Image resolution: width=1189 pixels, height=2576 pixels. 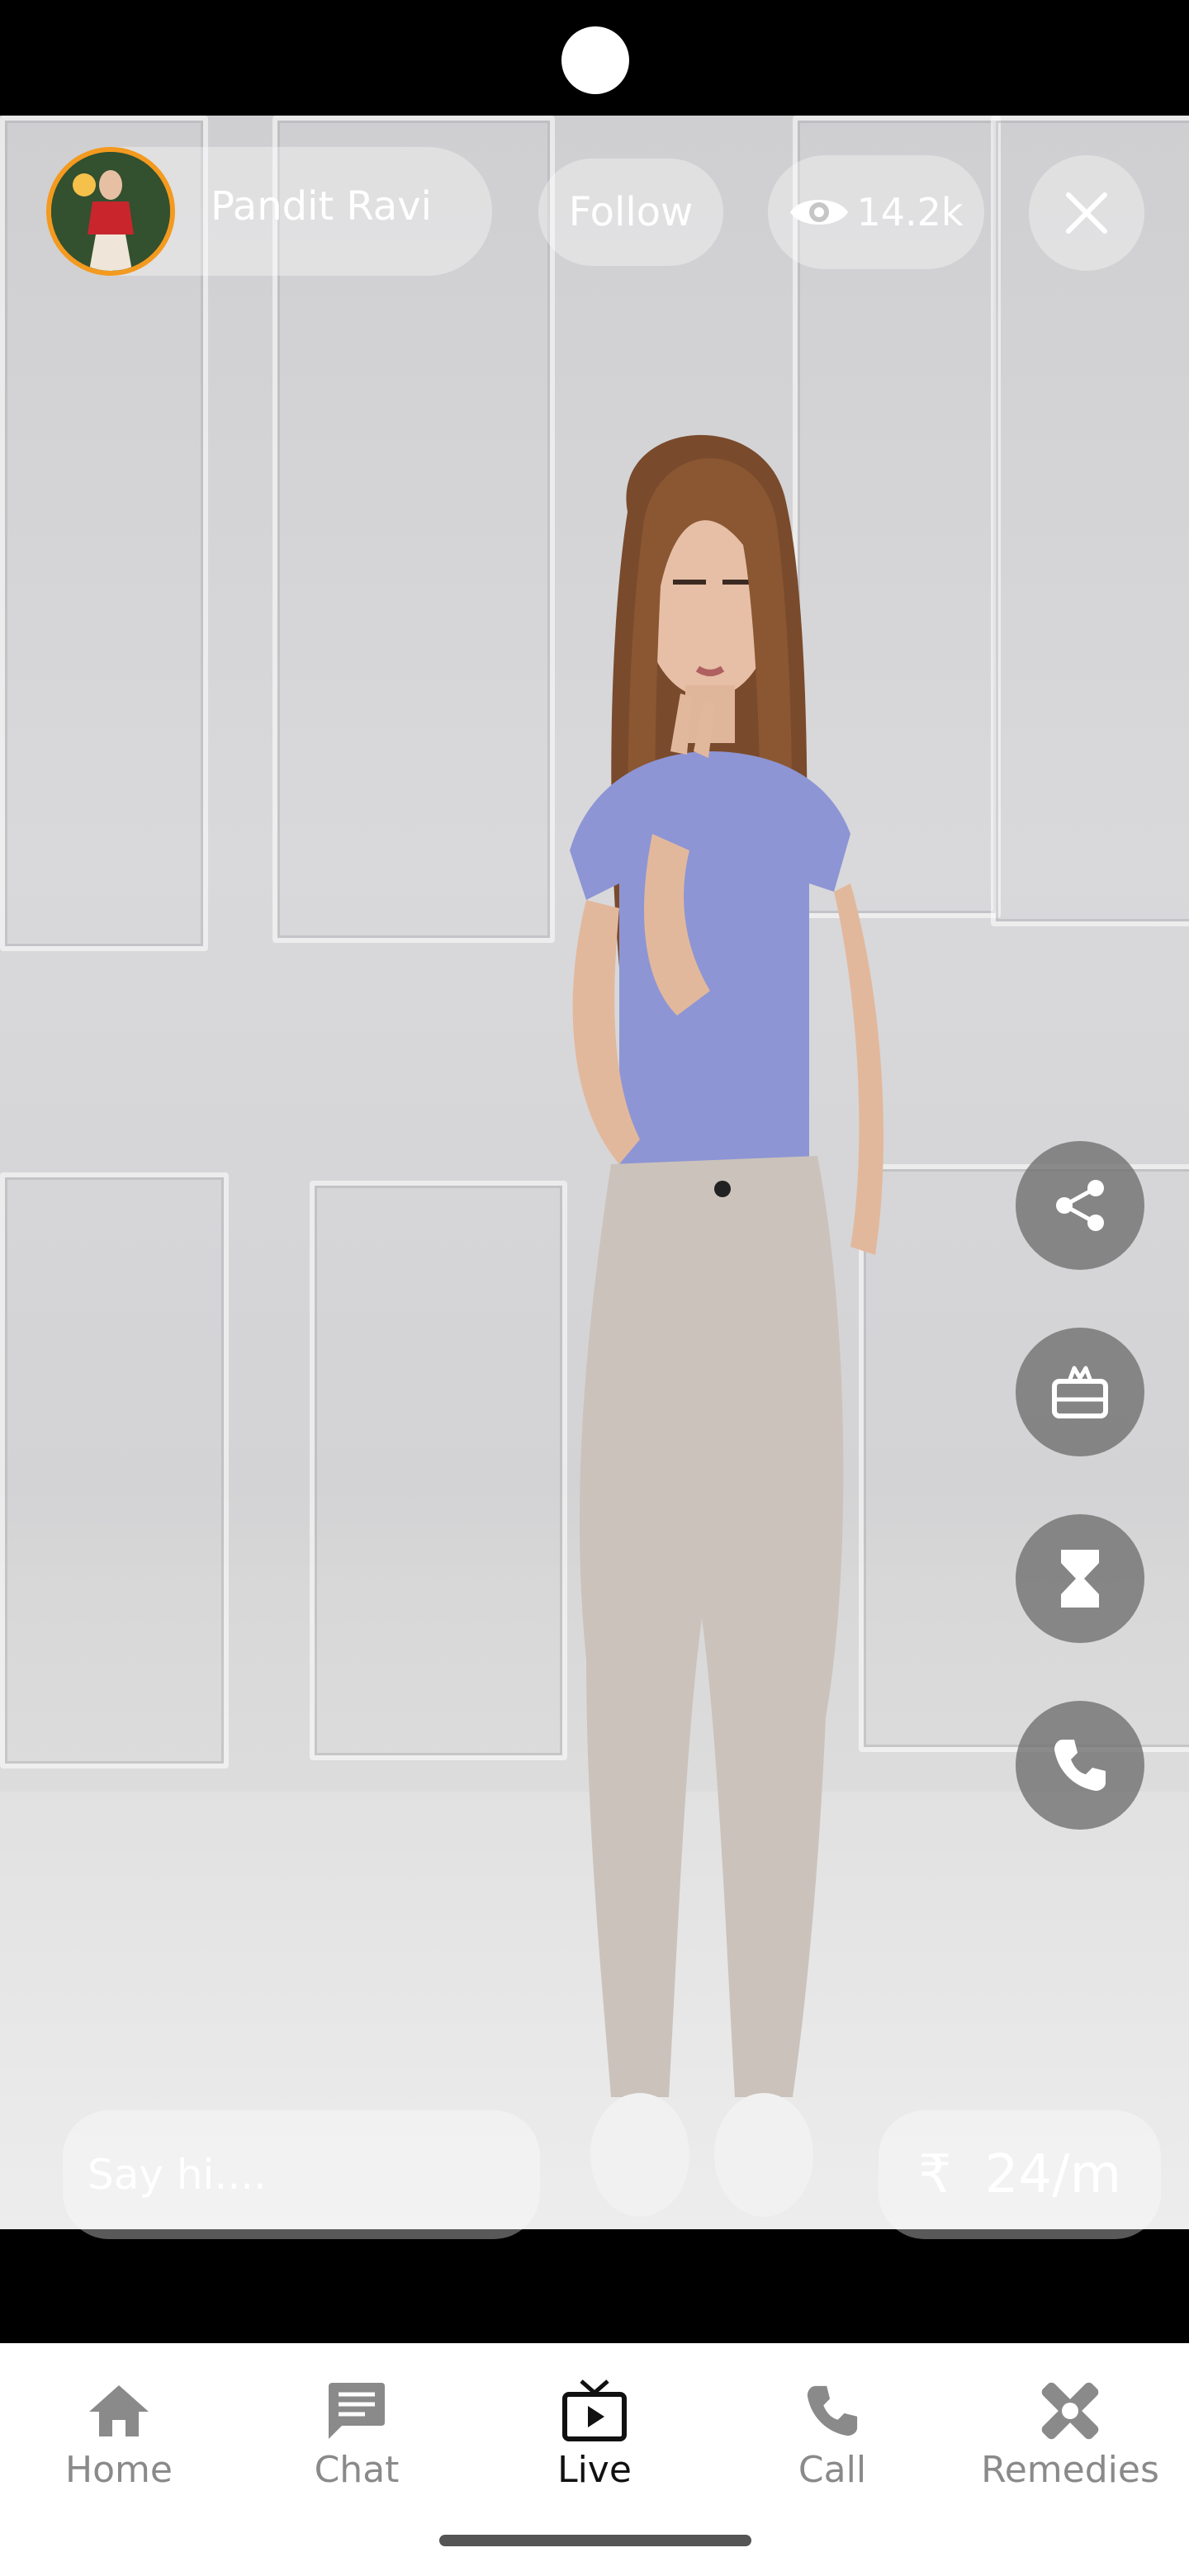 I want to click on home-indicator, so click(x=595, y=2540).